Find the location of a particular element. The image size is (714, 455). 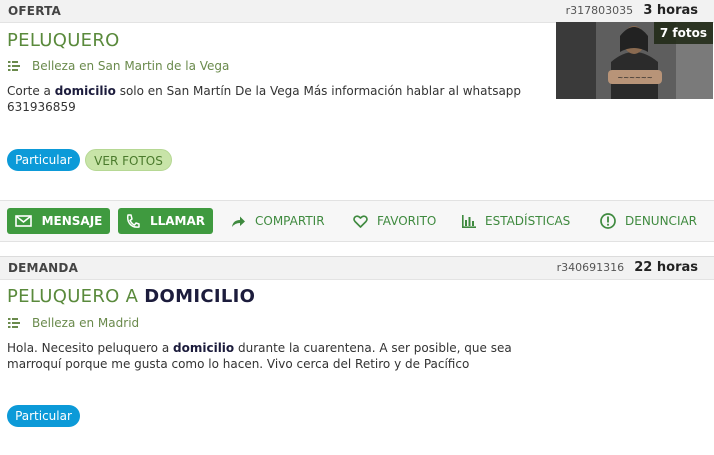

ad-photo-thumbnail: ~~~~~~ 7 fotos is located at coordinates (634, 60).